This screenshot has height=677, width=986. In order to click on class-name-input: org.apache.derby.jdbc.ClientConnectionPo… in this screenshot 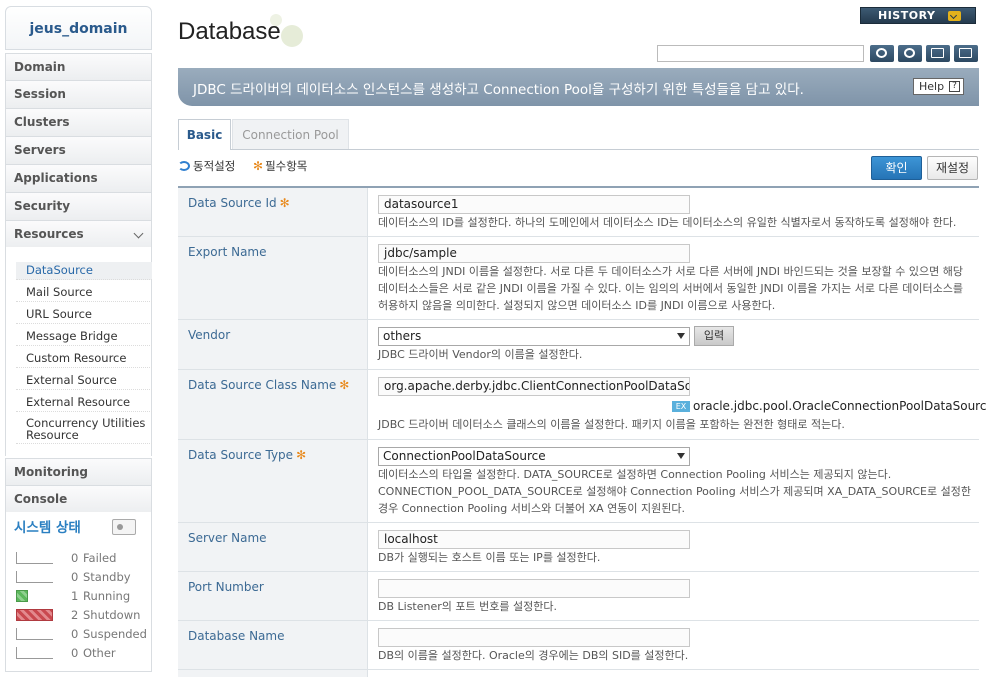, I will do `click(534, 386)`.